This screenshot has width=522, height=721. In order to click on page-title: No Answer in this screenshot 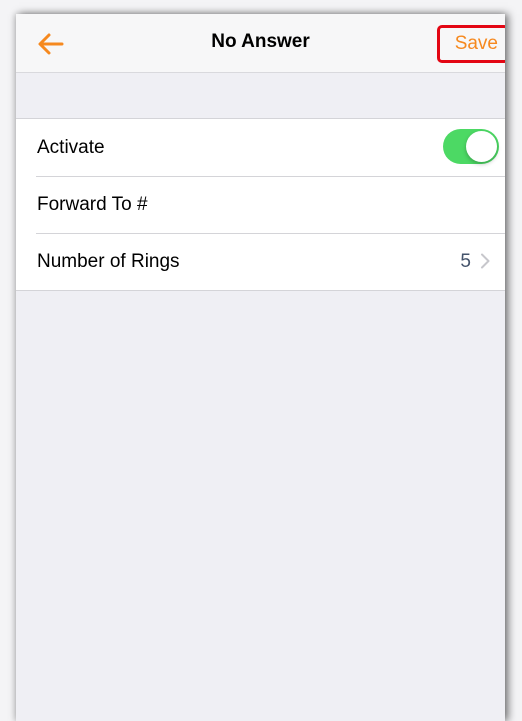, I will do `click(260, 41)`.